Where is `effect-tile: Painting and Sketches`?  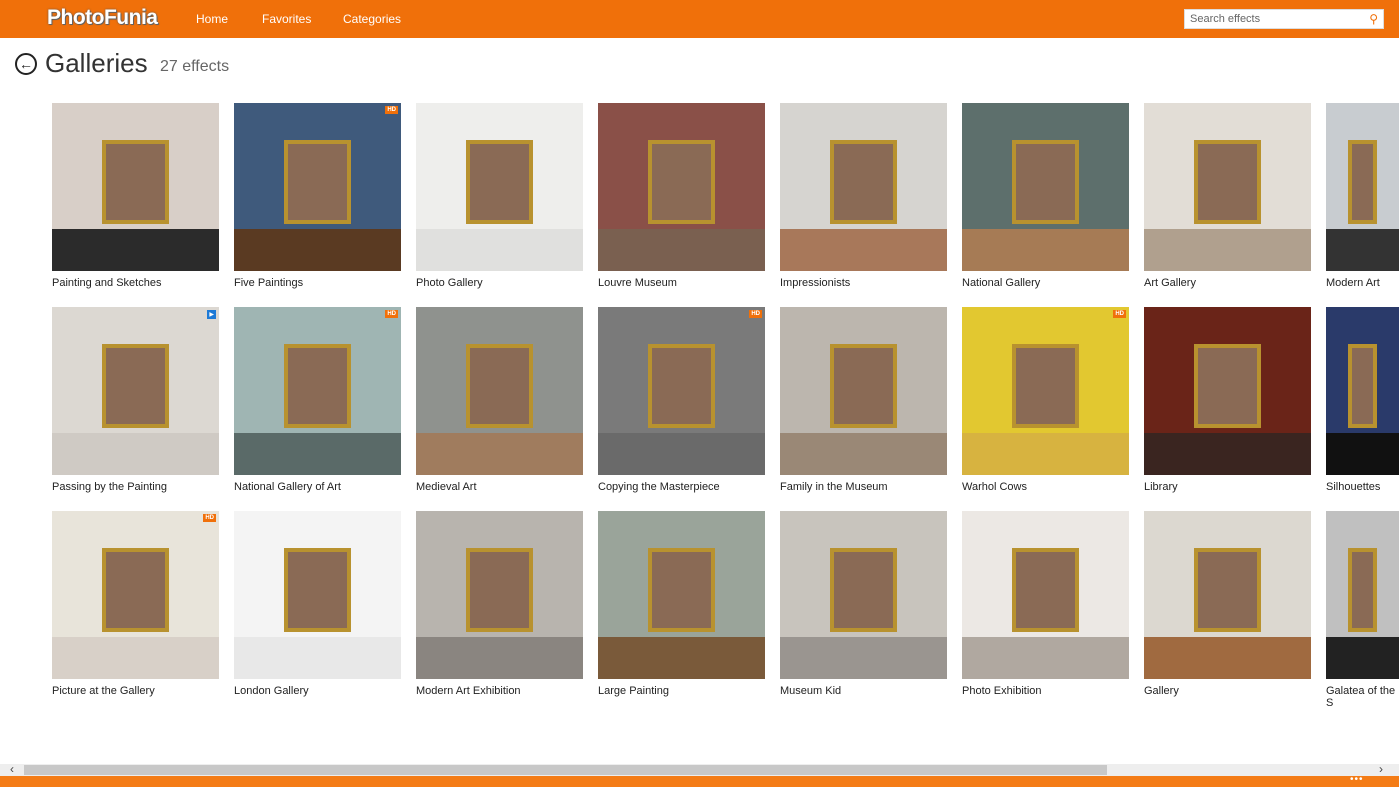
effect-tile: Painting and Sketches is located at coordinates (135, 196).